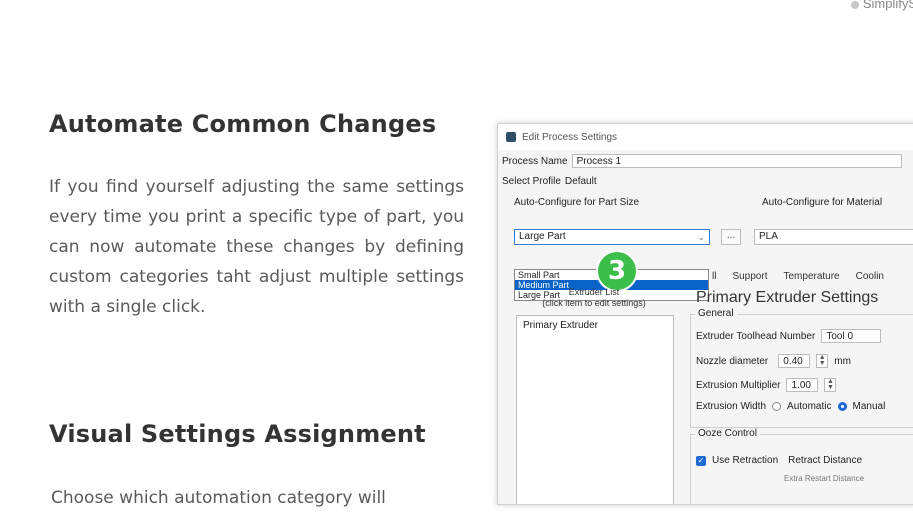 The image size is (913, 513). I want to click on toolhead-row: Extruder Toolhead Number Tool 0, so click(789, 336).